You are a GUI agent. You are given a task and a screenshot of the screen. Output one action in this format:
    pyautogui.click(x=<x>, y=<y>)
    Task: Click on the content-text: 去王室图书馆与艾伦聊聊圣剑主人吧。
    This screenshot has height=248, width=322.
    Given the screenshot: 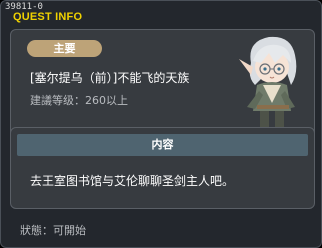 What is the action you would take?
    pyautogui.click(x=132, y=181)
    